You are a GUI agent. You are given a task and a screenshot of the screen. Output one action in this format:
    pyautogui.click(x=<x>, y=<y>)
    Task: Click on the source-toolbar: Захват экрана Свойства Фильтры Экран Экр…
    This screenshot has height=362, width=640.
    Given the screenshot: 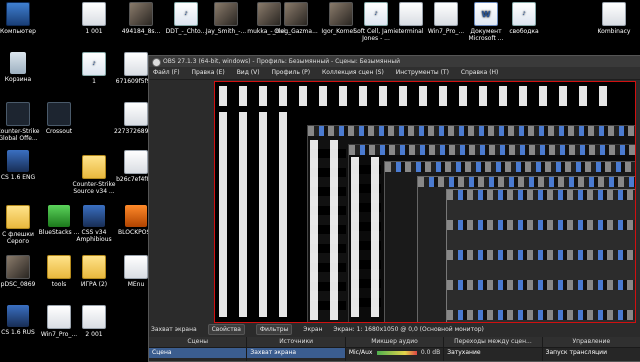 What is the action you would take?
    pyautogui.click(x=394, y=330)
    